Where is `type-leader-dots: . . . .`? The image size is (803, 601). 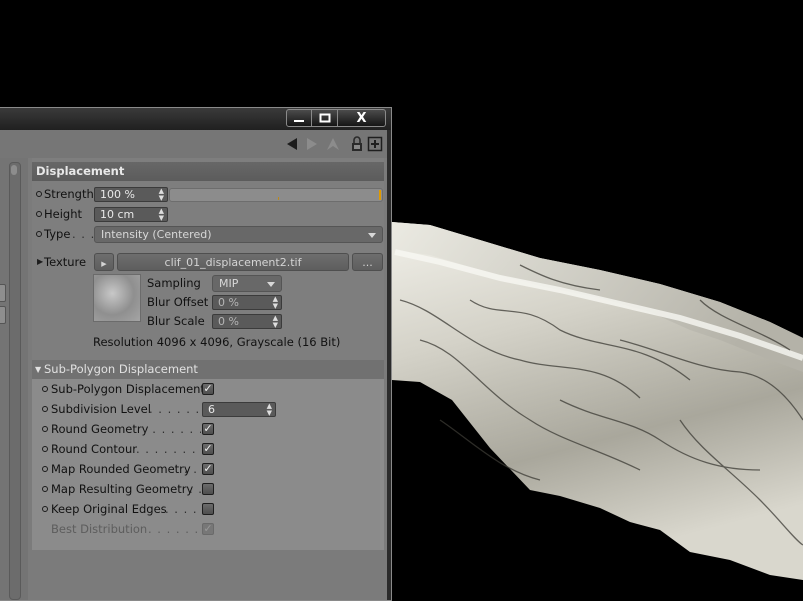
type-leader-dots: . . . . is located at coordinates (83, 234).